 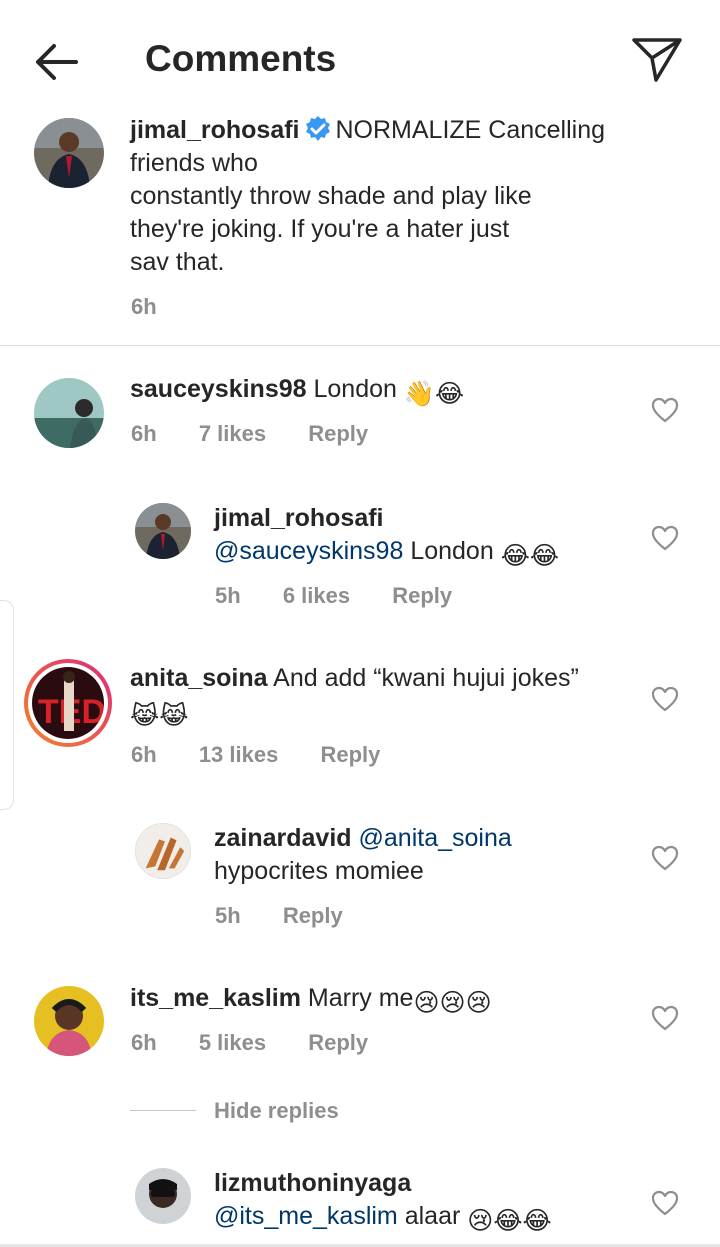 What do you see at coordinates (56, 62) in the screenshot?
I see `back-arrow-icon` at bounding box center [56, 62].